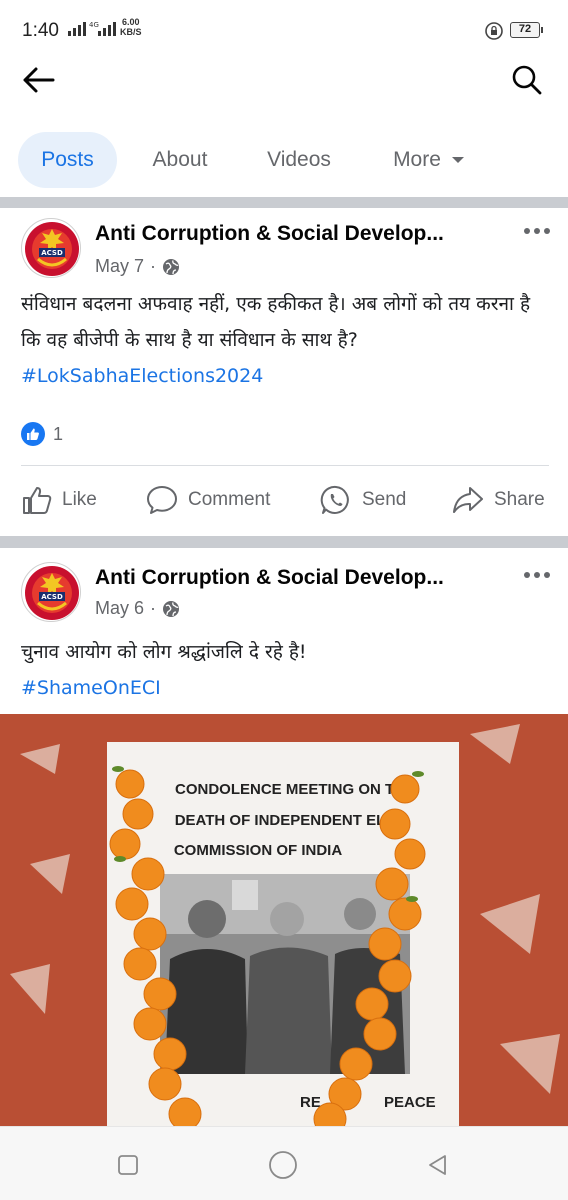 This screenshot has height=1200, width=568. What do you see at coordinates (285, 465) in the screenshot?
I see `divider` at bounding box center [285, 465].